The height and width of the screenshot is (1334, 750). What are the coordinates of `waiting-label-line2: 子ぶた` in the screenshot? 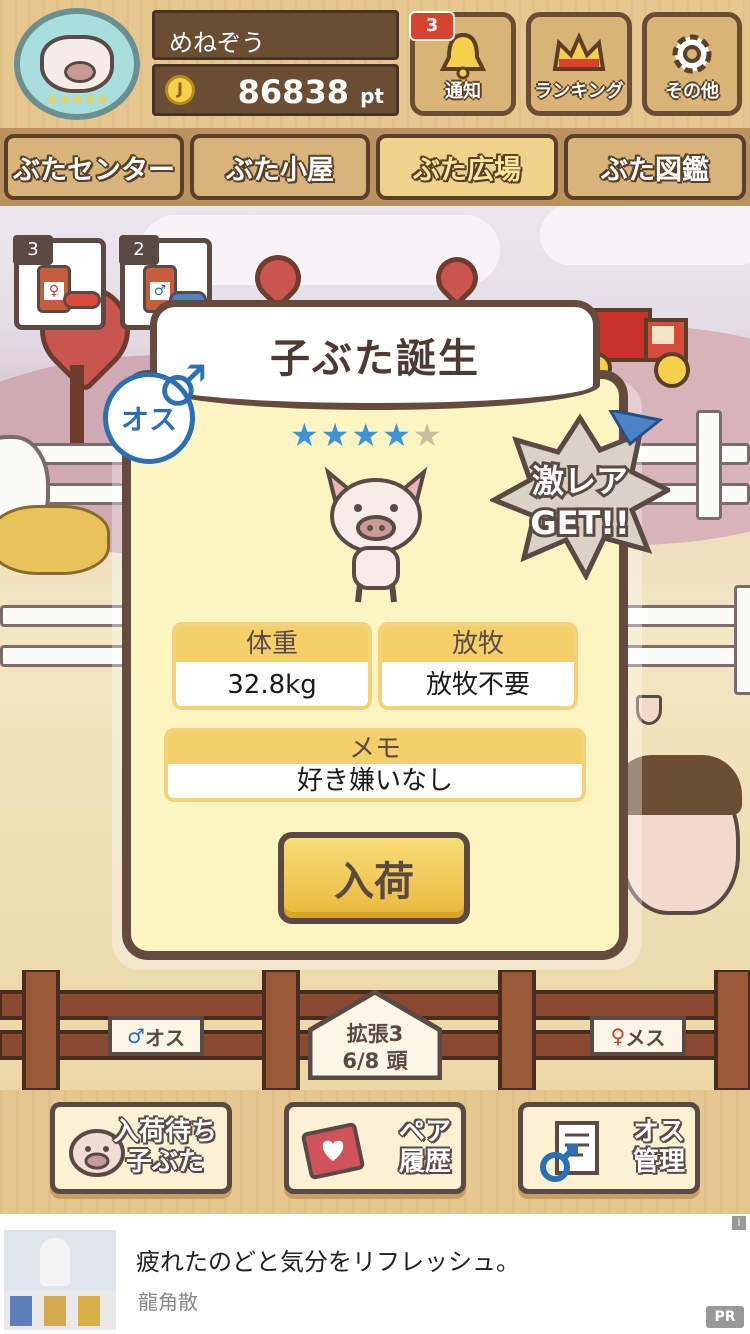 It's located at (164, 1162).